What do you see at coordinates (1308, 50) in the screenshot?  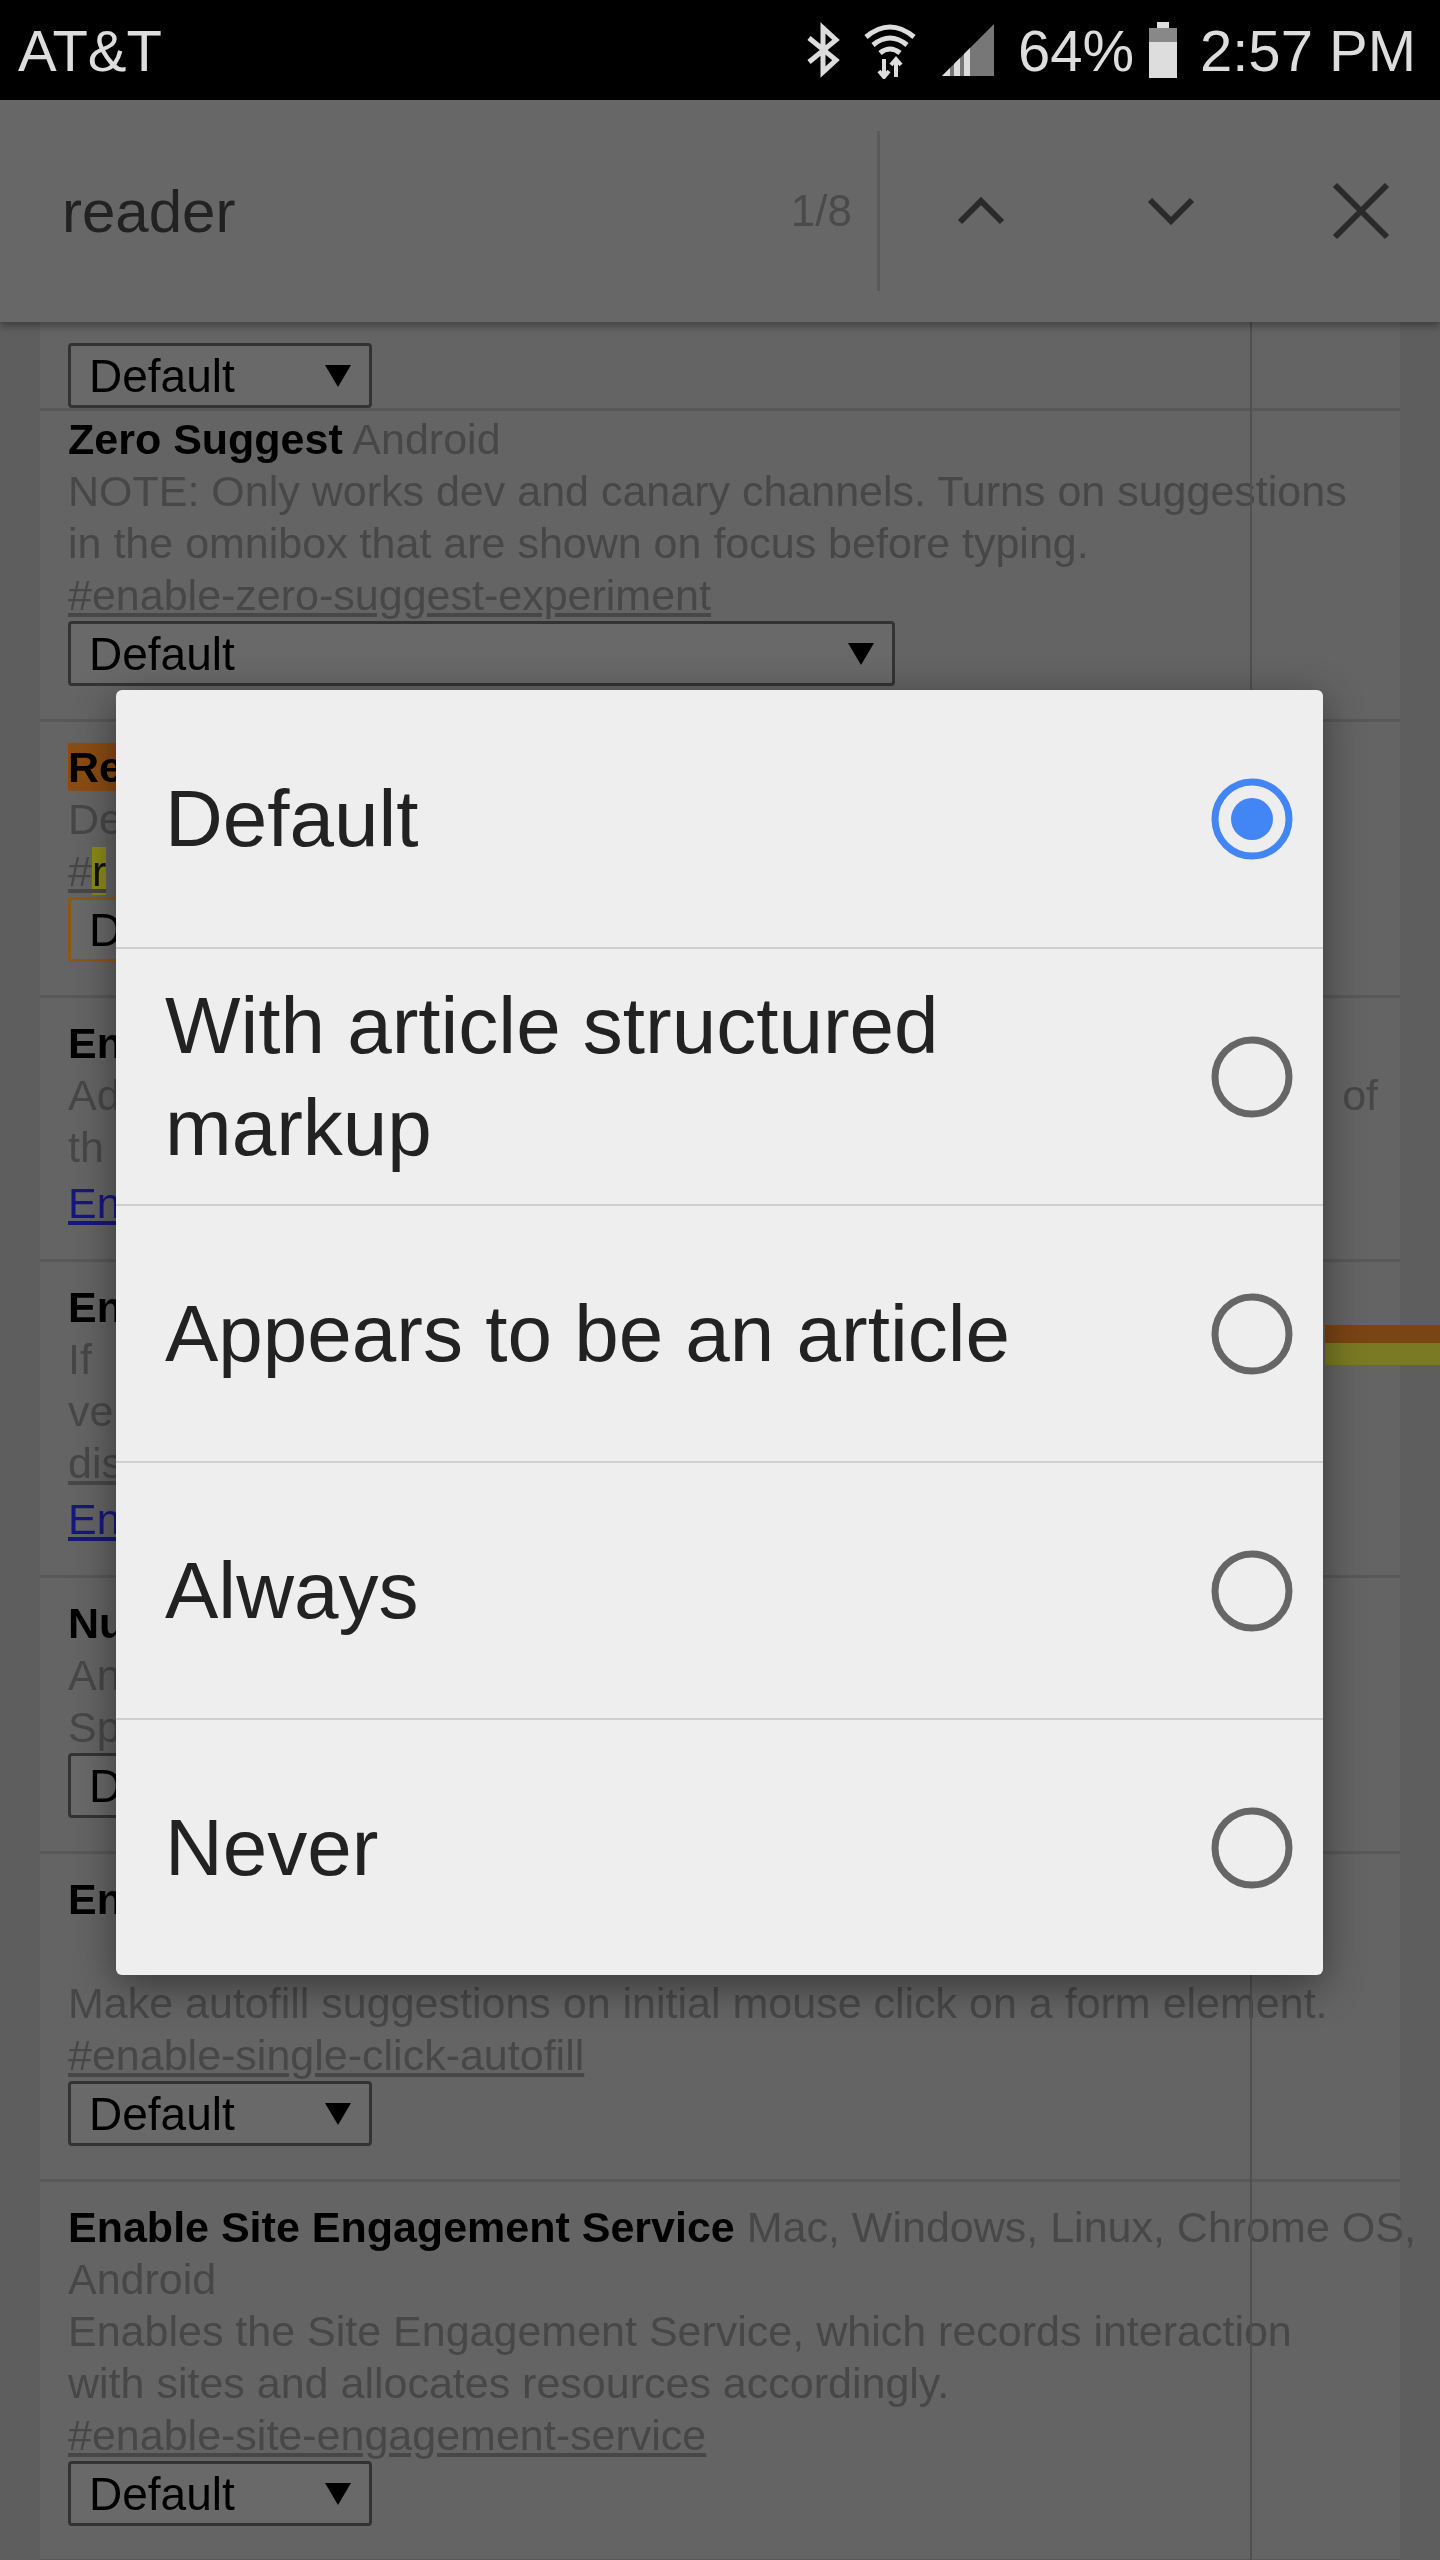 I see `clock-time: 2:57 PM` at bounding box center [1308, 50].